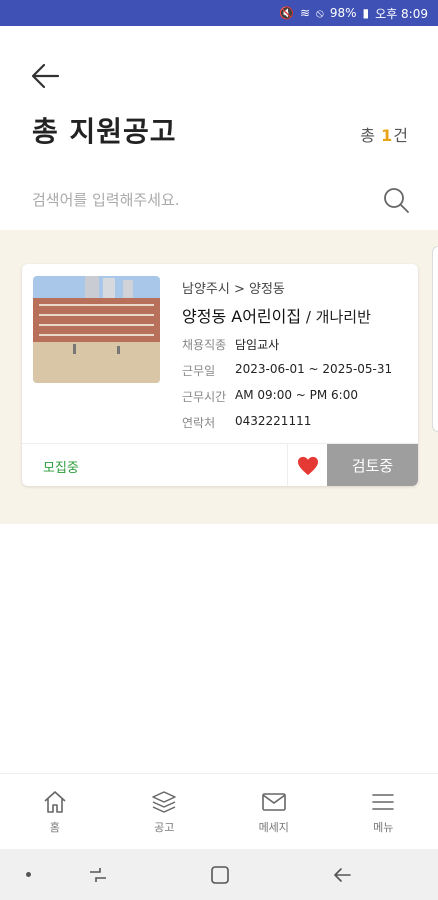 Image resolution: width=438 pixels, height=900 pixels. Describe the element at coordinates (28, 874) in the screenshot. I see `nav-dot-icon` at that location.